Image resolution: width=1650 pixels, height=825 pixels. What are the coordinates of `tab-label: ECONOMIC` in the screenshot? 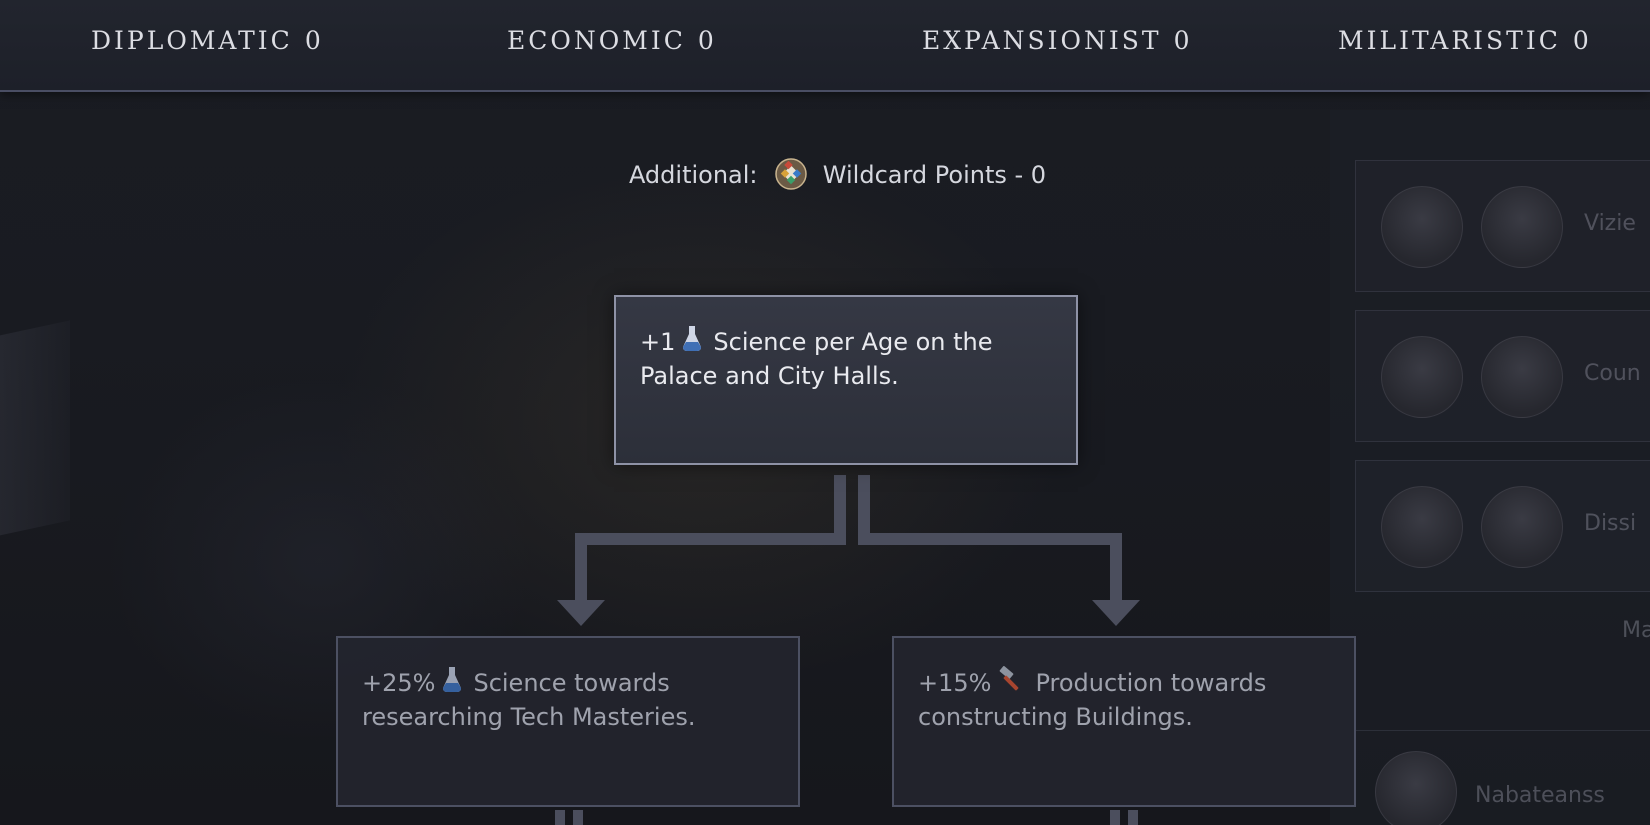 It's located at (596, 40).